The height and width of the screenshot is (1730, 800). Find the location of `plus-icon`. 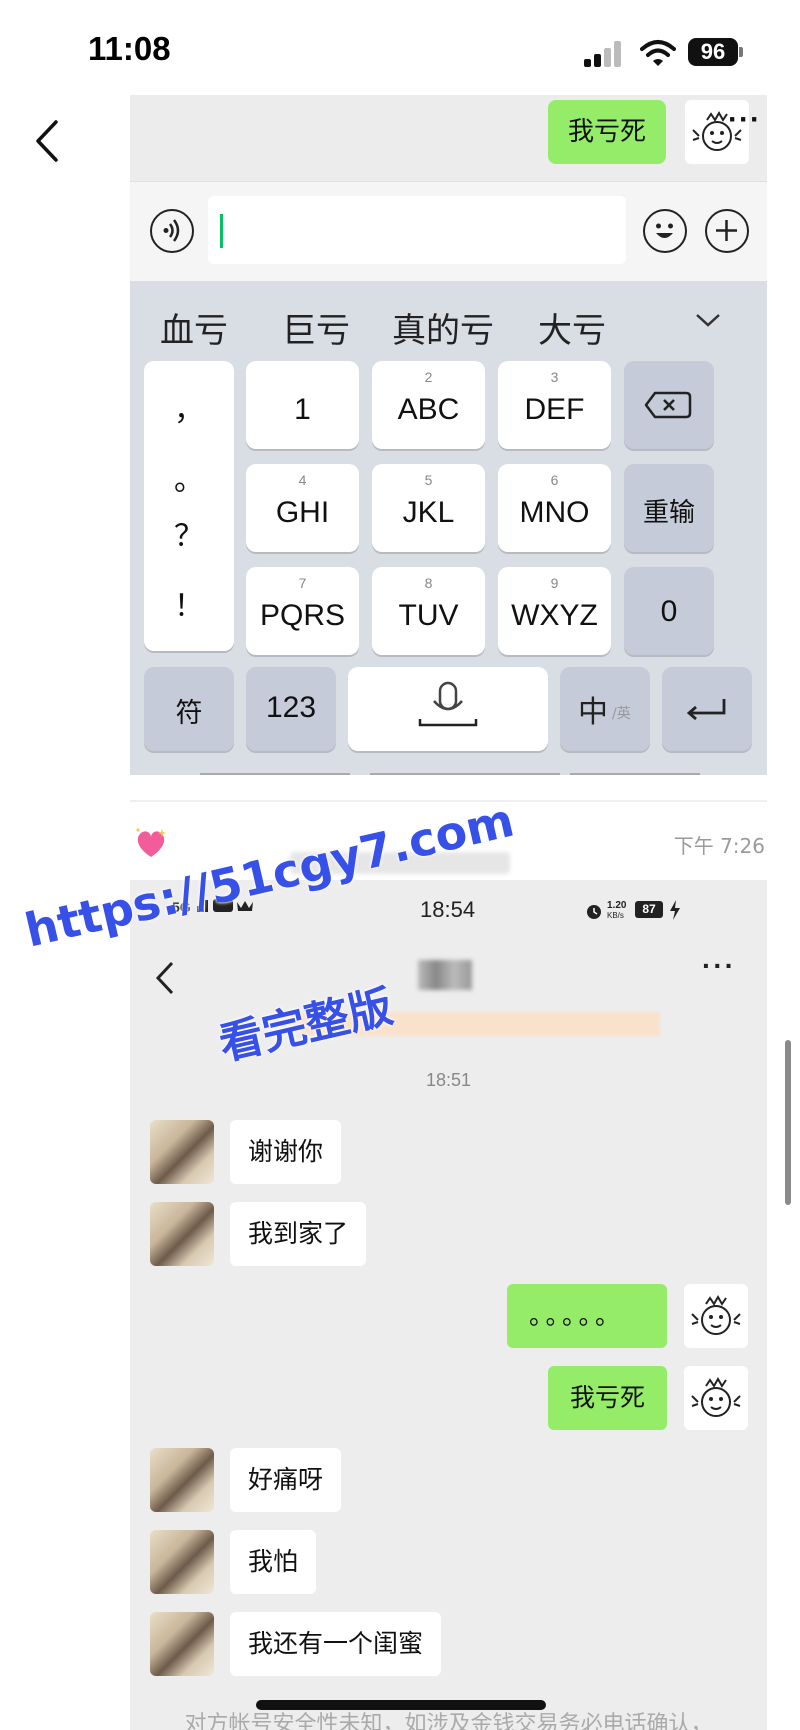

plus-icon is located at coordinates (726, 230).